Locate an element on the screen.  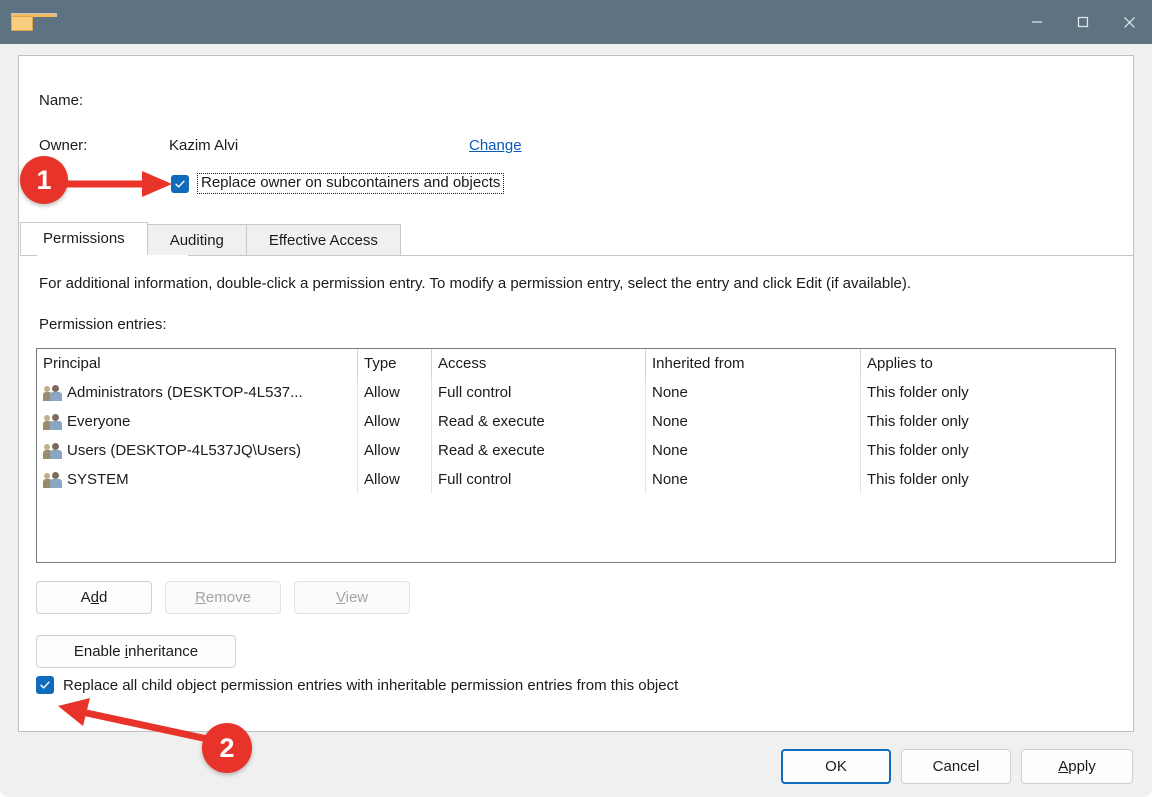
column-header-applies-to: Applies to is located at coordinates (987, 363).